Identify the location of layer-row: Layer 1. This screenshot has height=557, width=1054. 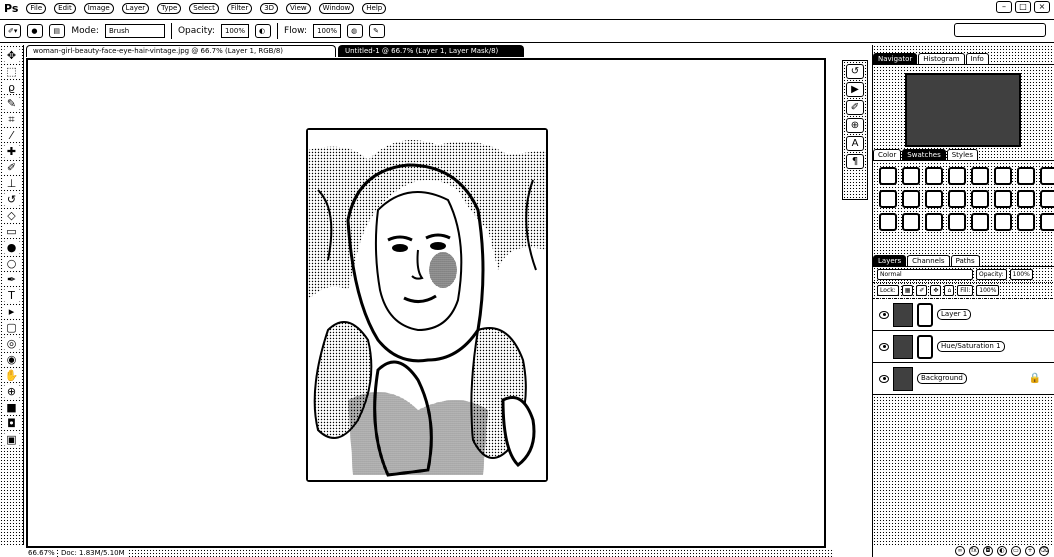
(963, 315).